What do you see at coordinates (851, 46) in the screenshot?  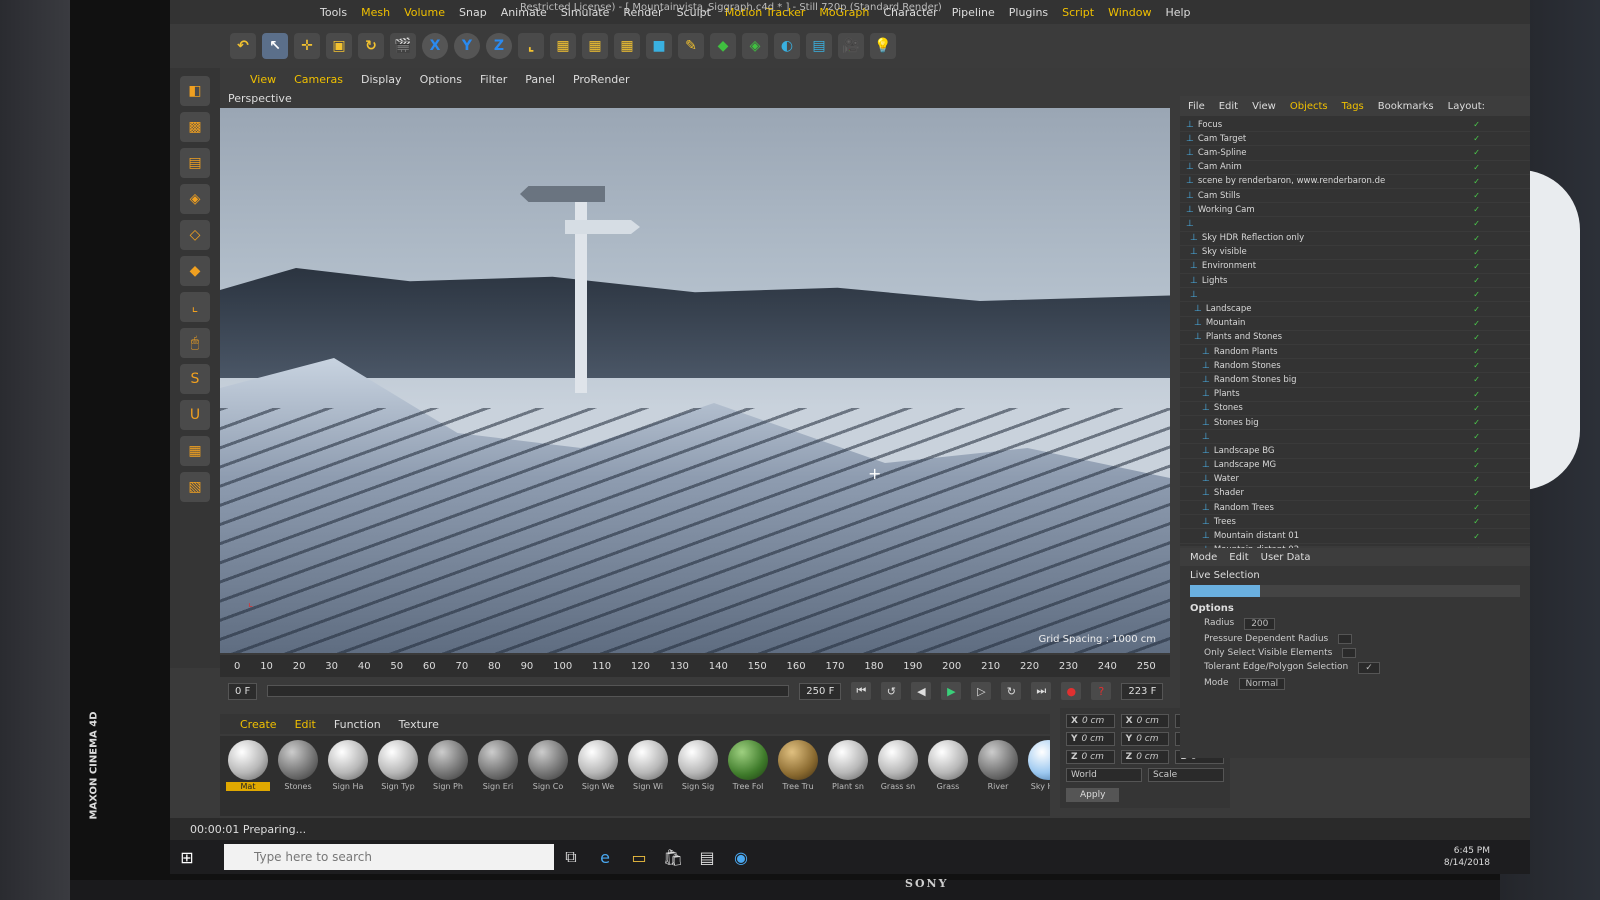 I see `camera-icon: 🎥` at bounding box center [851, 46].